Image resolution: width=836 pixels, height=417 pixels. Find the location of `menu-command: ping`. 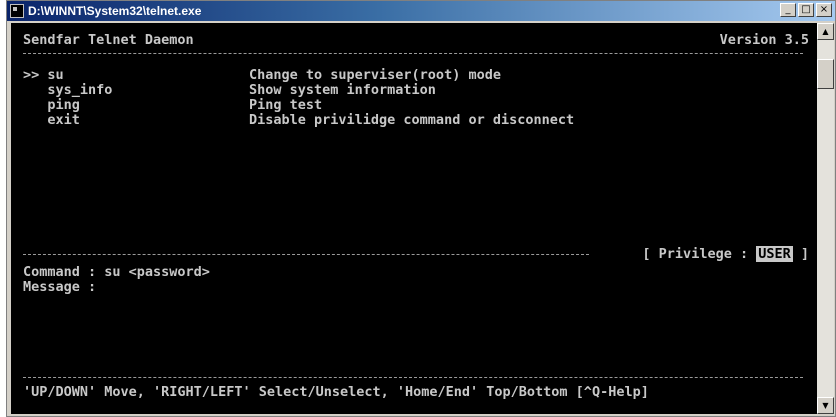

menu-command: ping is located at coordinates (63, 105).